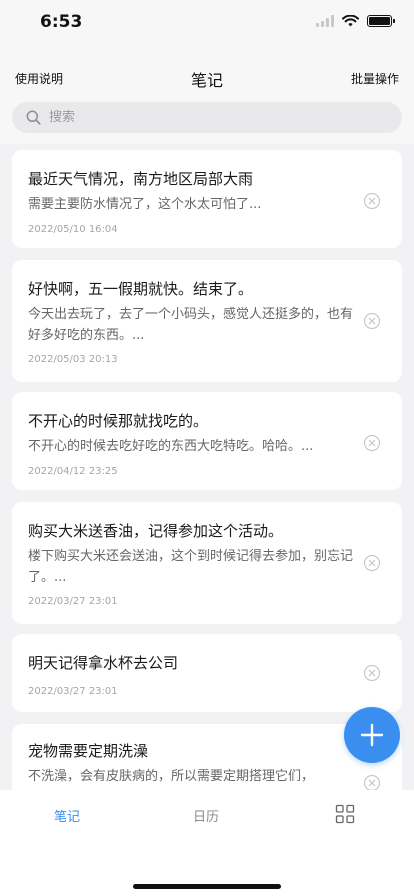 The width and height of the screenshot is (414, 896). I want to click on plus-icon, so click(372, 735).